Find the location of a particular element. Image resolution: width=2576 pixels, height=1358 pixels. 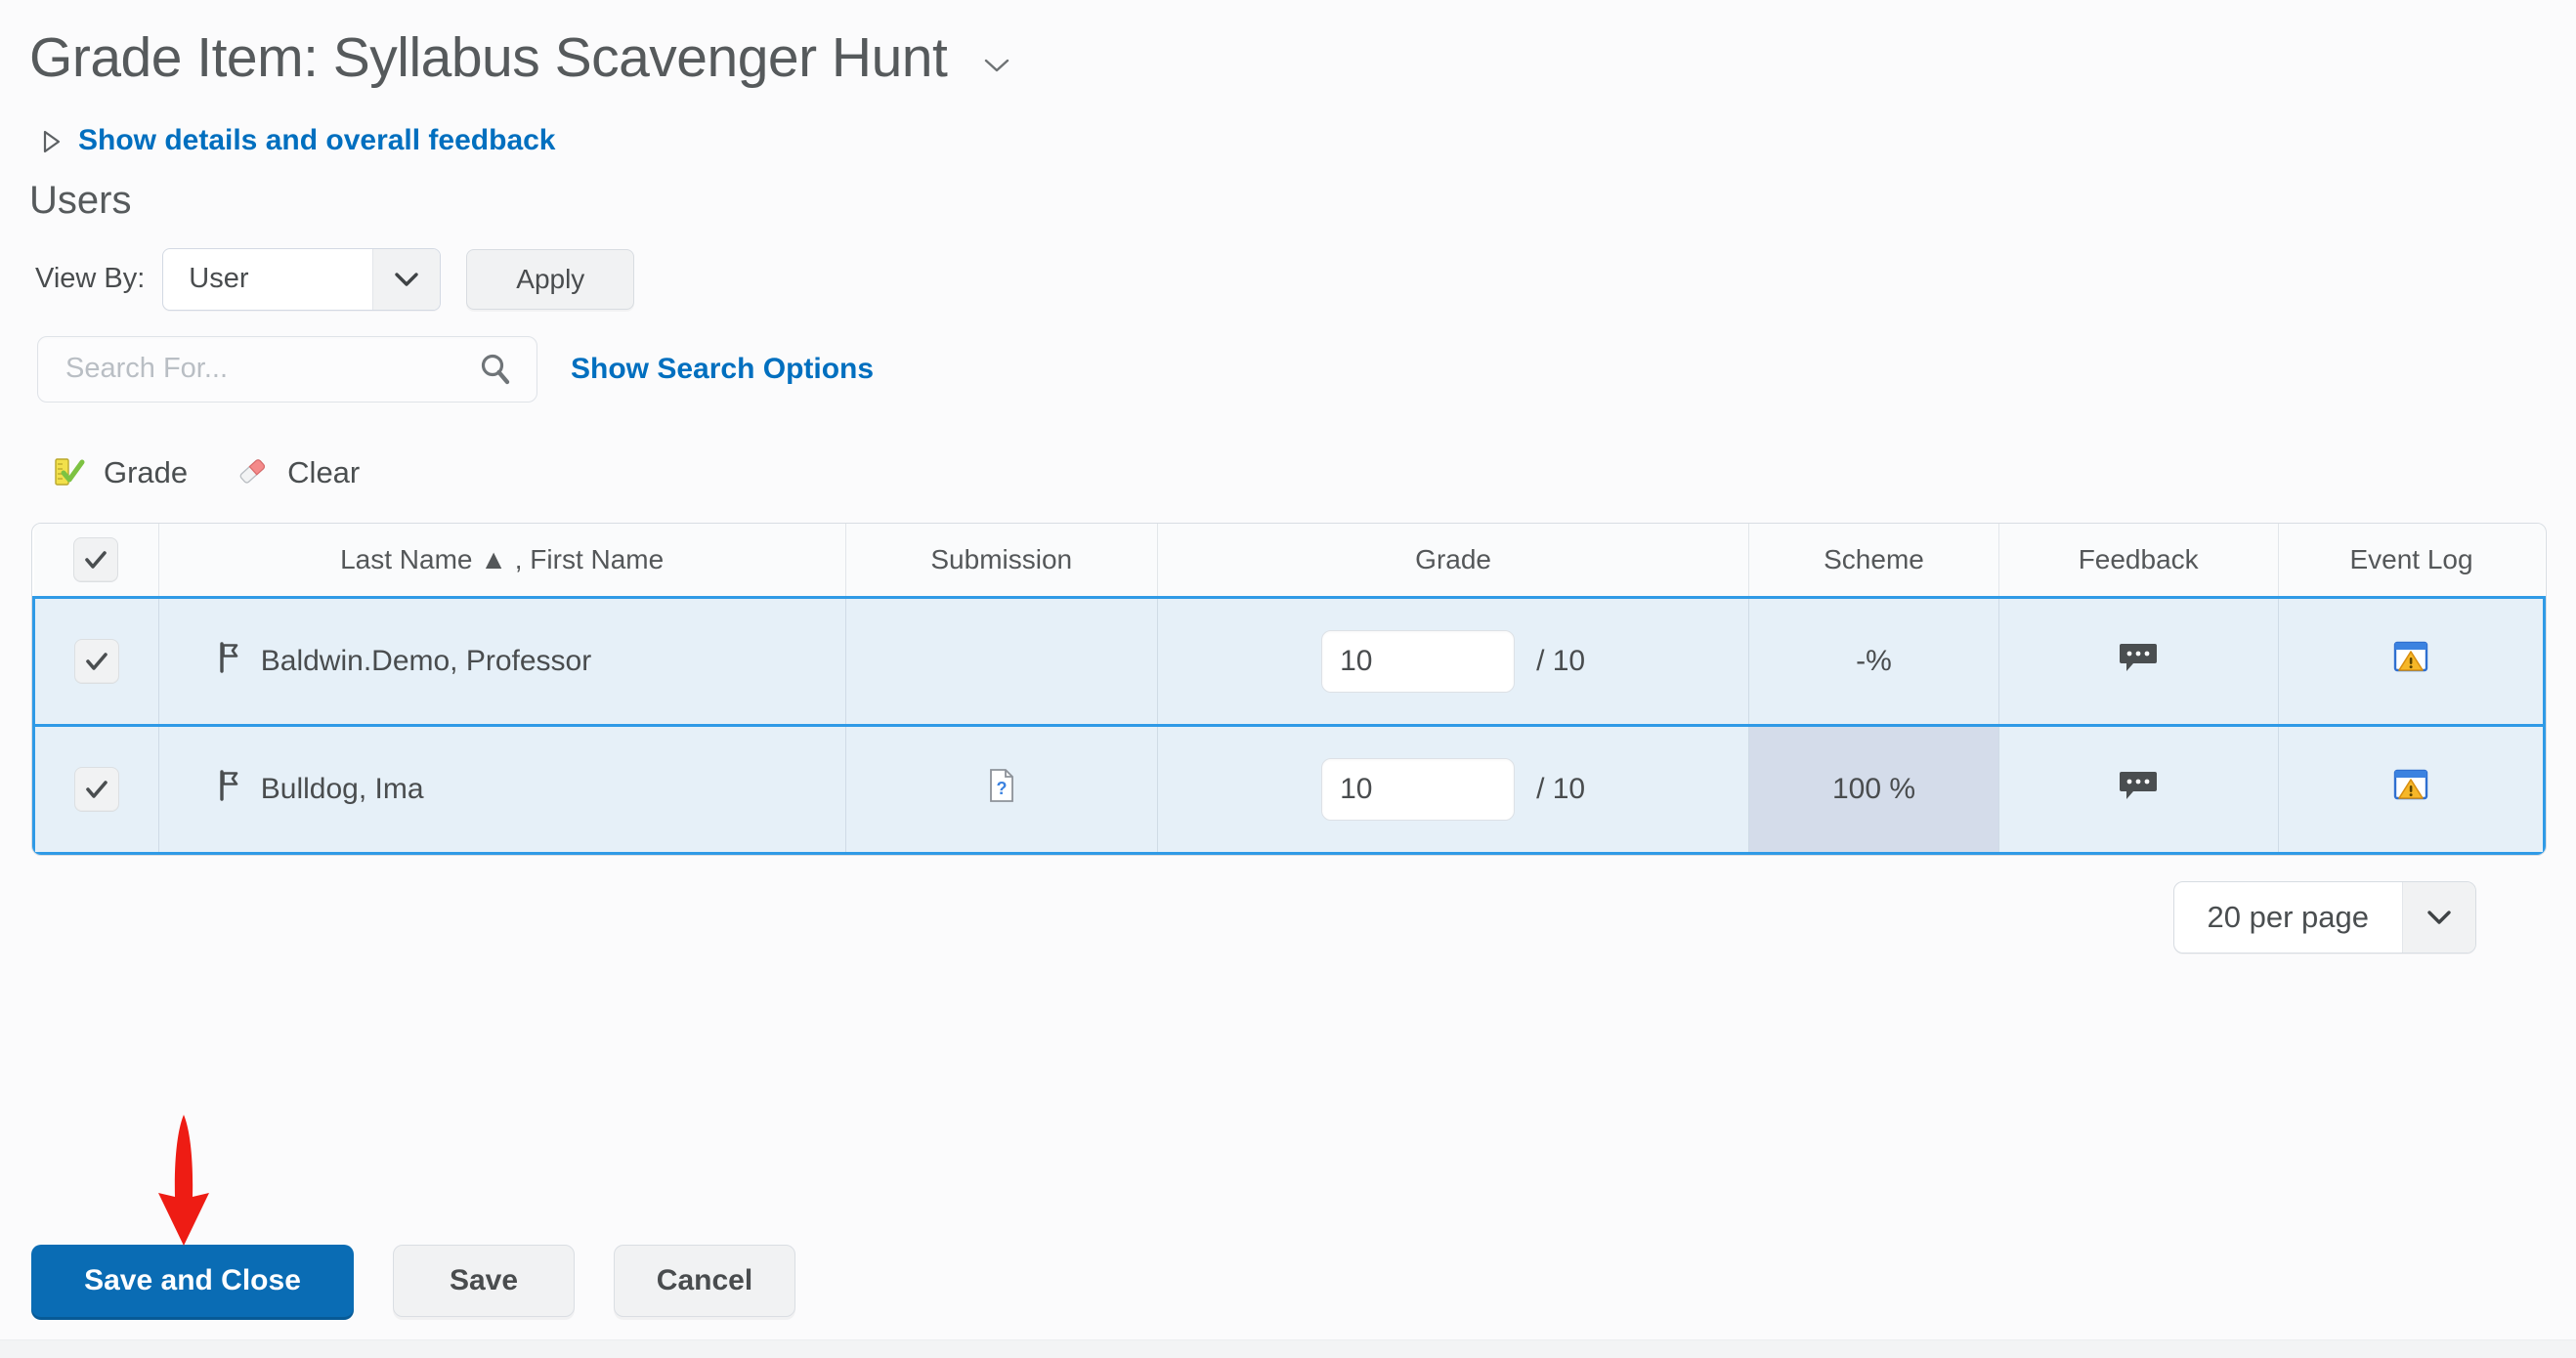

column-header-feedback: Feedback is located at coordinates (2139, 560).